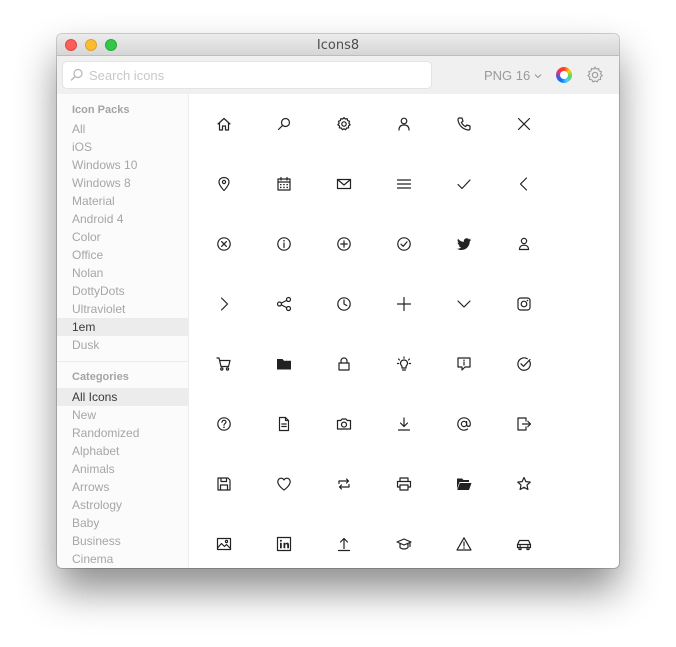 This screenshot has width=676, height=647. I want to click on sidebar-item-pack: Windows 8, so click(122, 183).